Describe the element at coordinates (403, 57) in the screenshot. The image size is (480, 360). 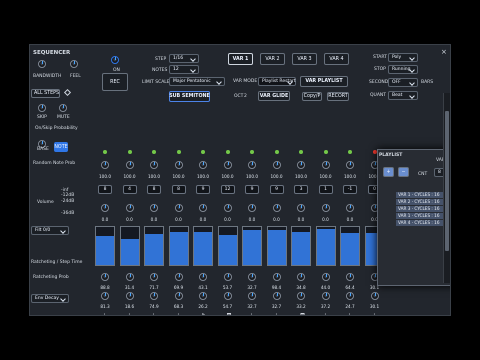
I see `start-select: Poly` at that location.